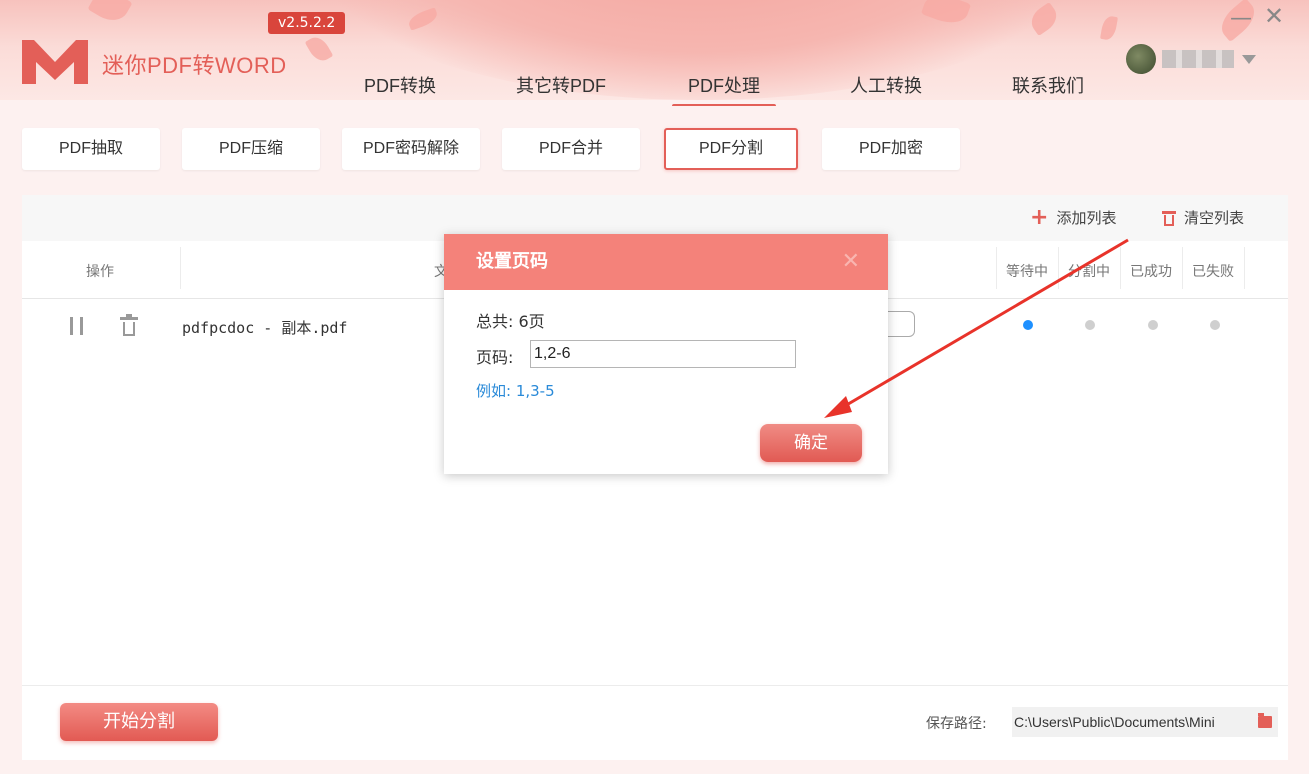 Image resolution: width=1309 pixels, height=774 pixels. I want to click on logo-m-icon, so click(55, 62).